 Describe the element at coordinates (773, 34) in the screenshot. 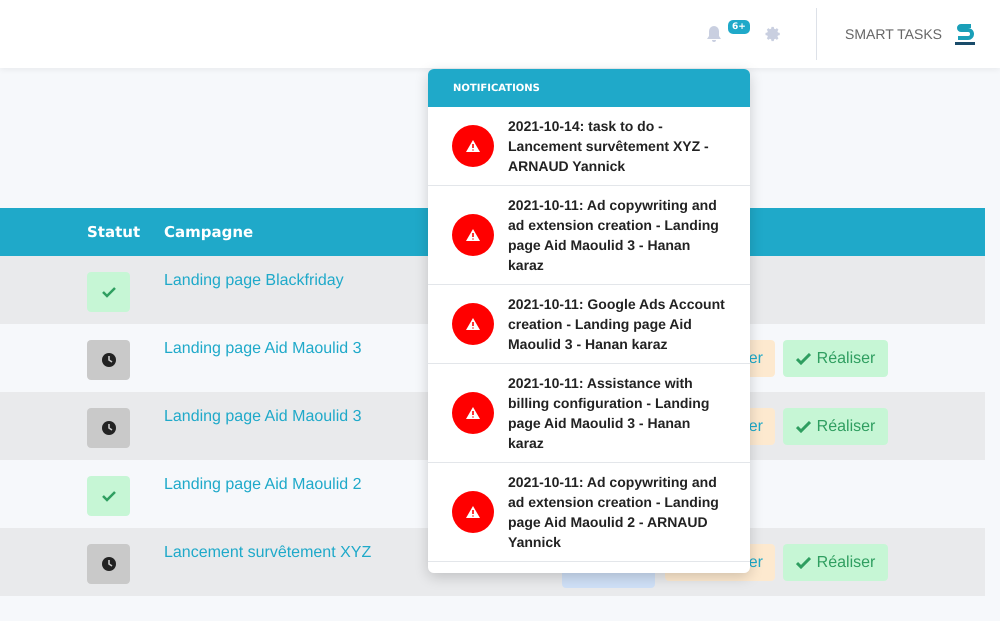

I see `settings-icon` at that location.